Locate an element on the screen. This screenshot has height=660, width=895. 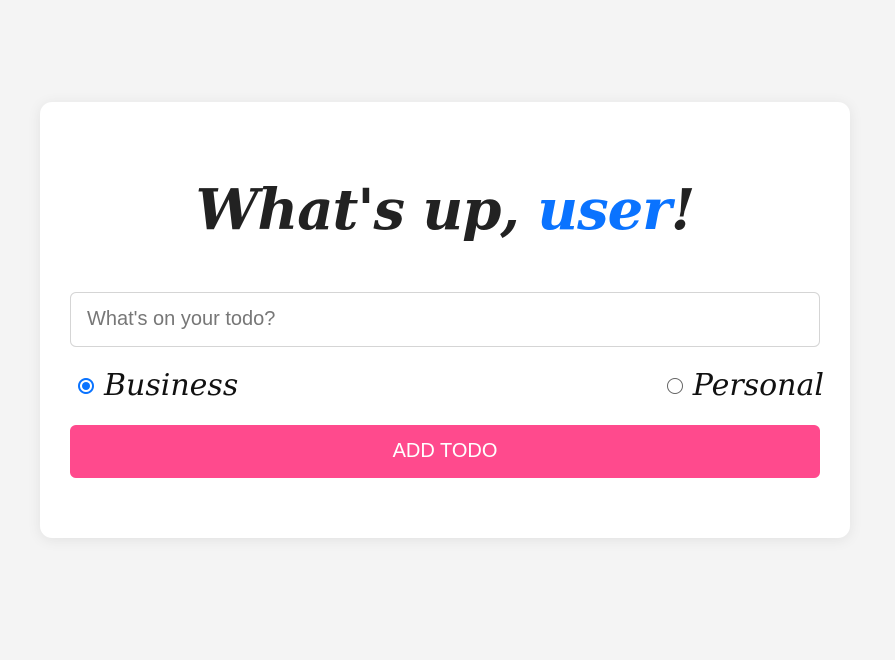
page-title: What's up, user! is located at coordinates (445, 210).